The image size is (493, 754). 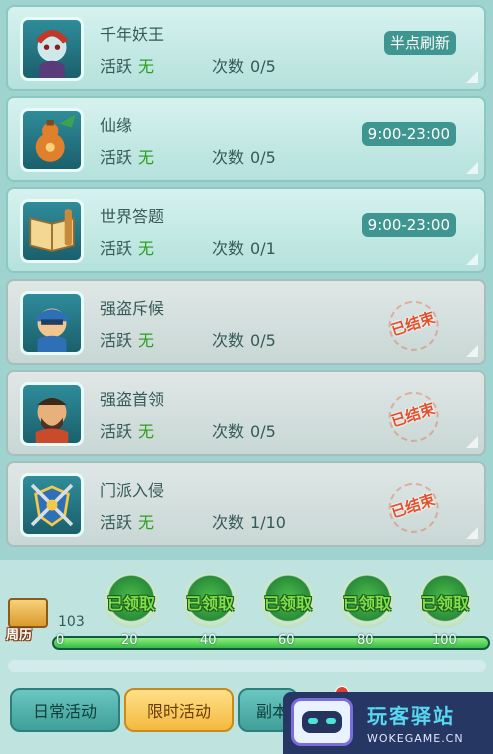 I want to click on tab-daily-activities: 日常活动, so click(x=65, y=710).